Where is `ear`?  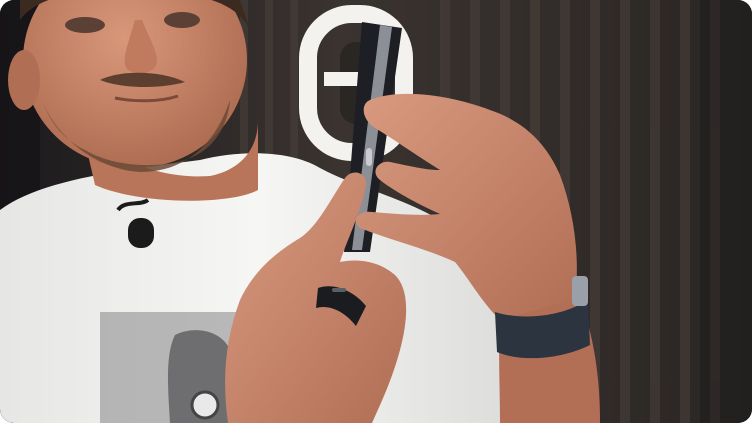
ear is located at coordinates (24, 80).